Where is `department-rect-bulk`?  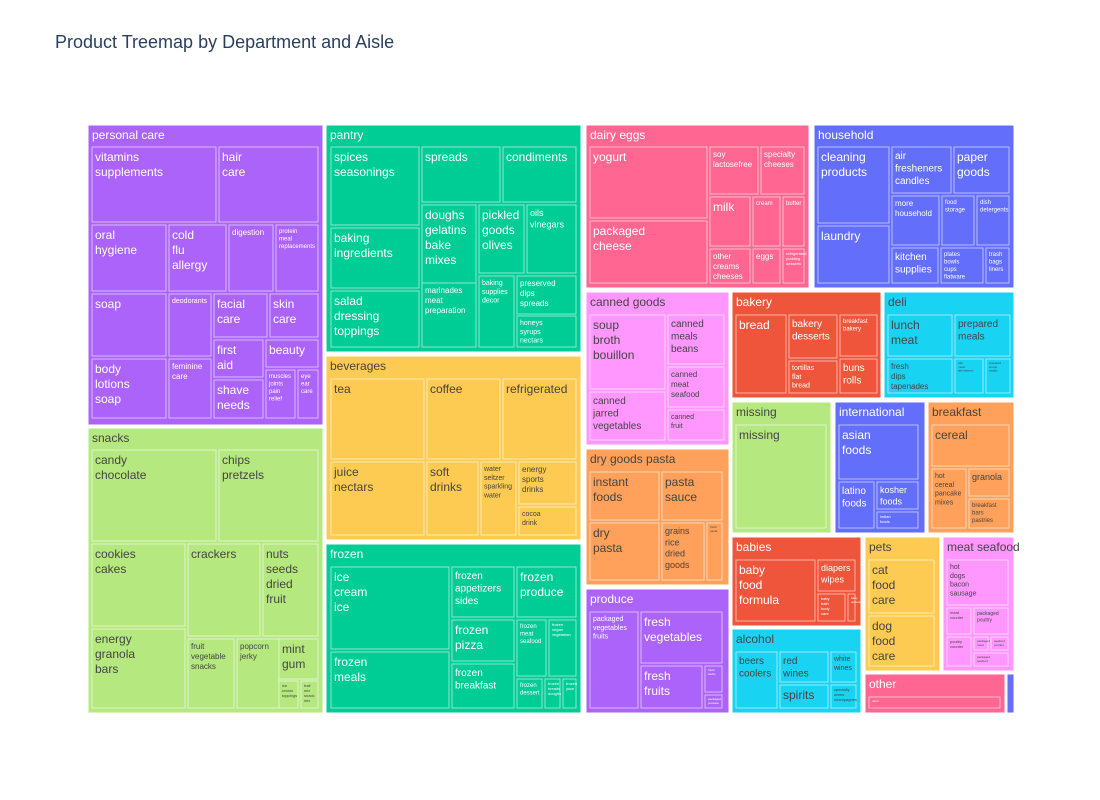 department-rect-bulk is located at coordinates (1010, 693).